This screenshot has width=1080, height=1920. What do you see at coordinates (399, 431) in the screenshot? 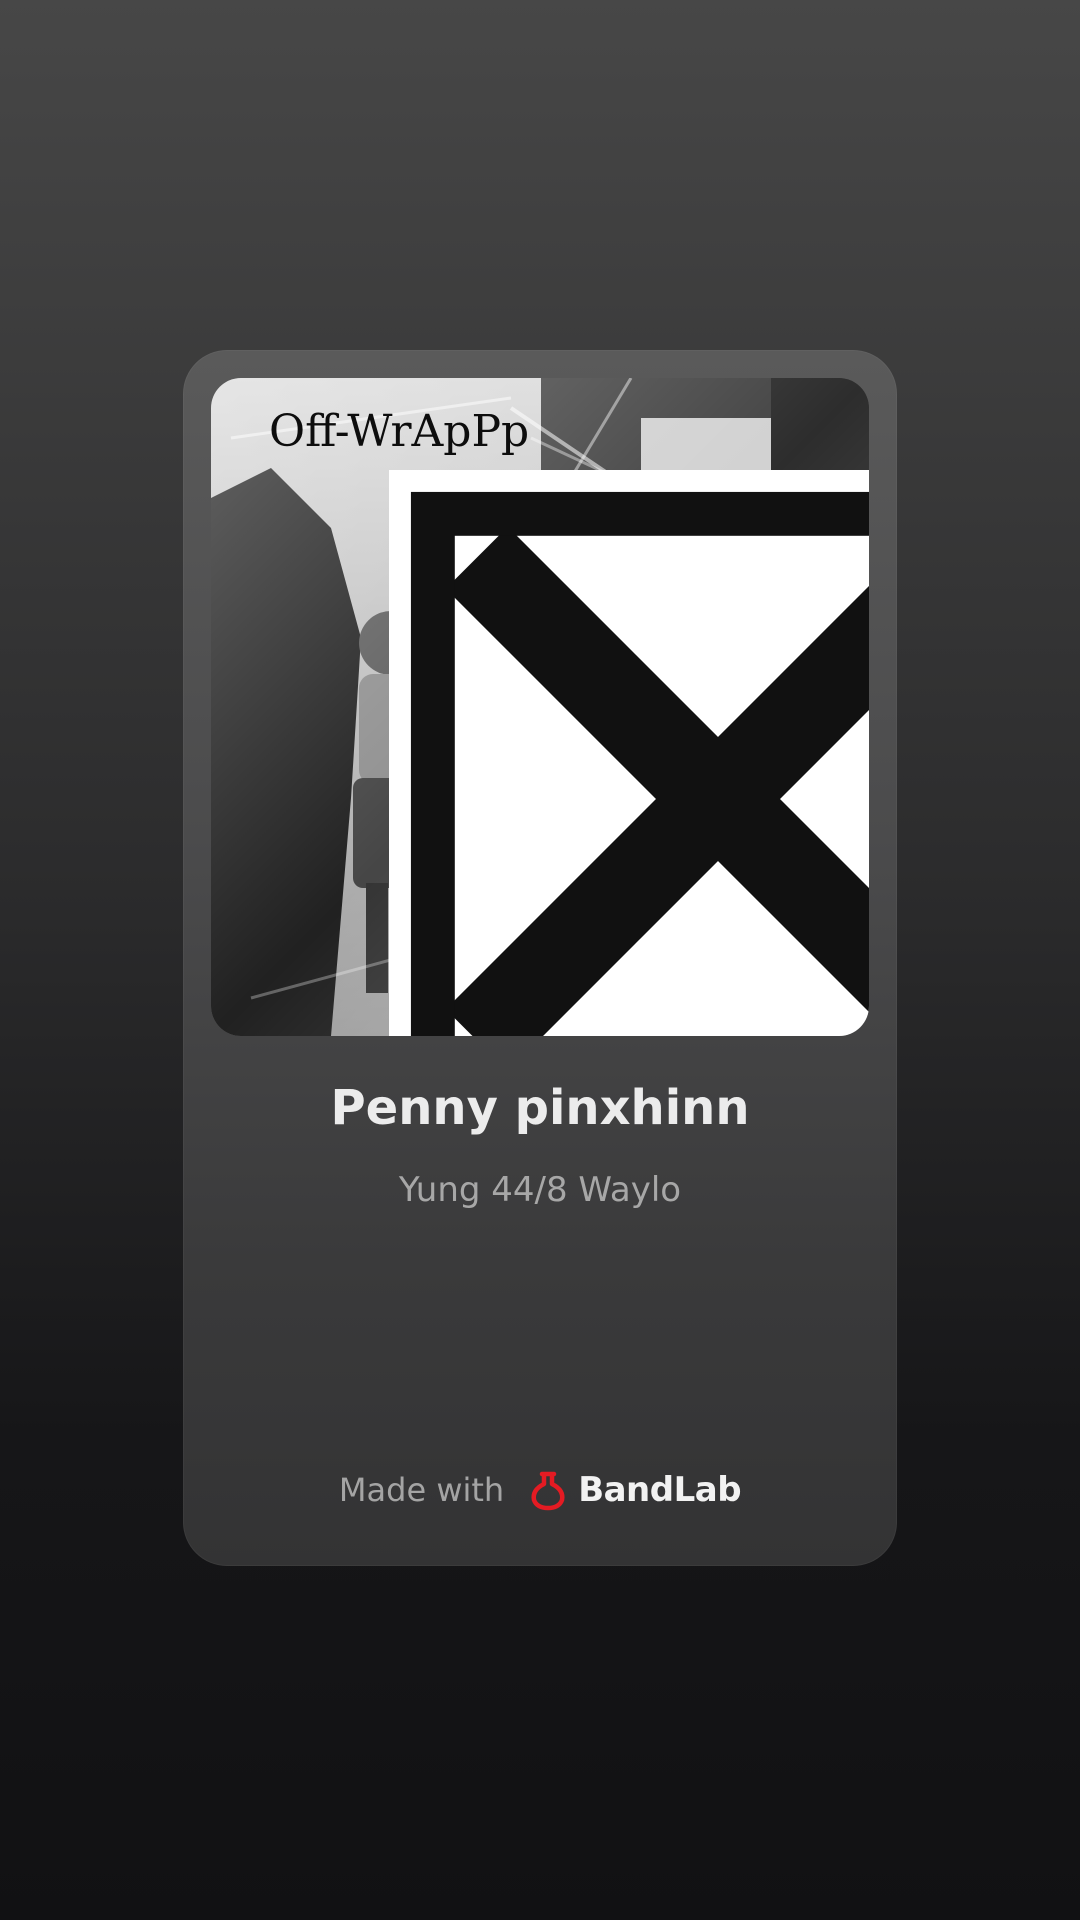
I see `cover-overlay-text: Off-WrApPp` at bounding box center [399, 431].